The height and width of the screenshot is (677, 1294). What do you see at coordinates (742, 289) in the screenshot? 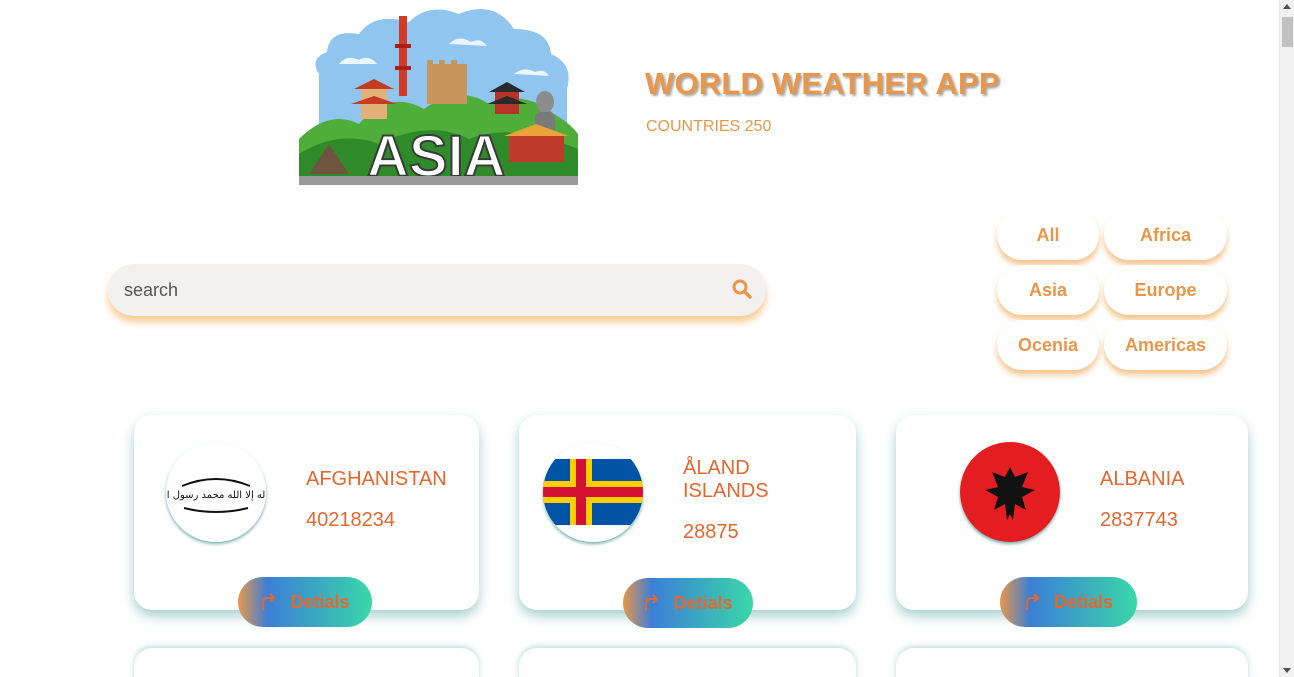
I see `search-icon` at bounding box center [742, 289].